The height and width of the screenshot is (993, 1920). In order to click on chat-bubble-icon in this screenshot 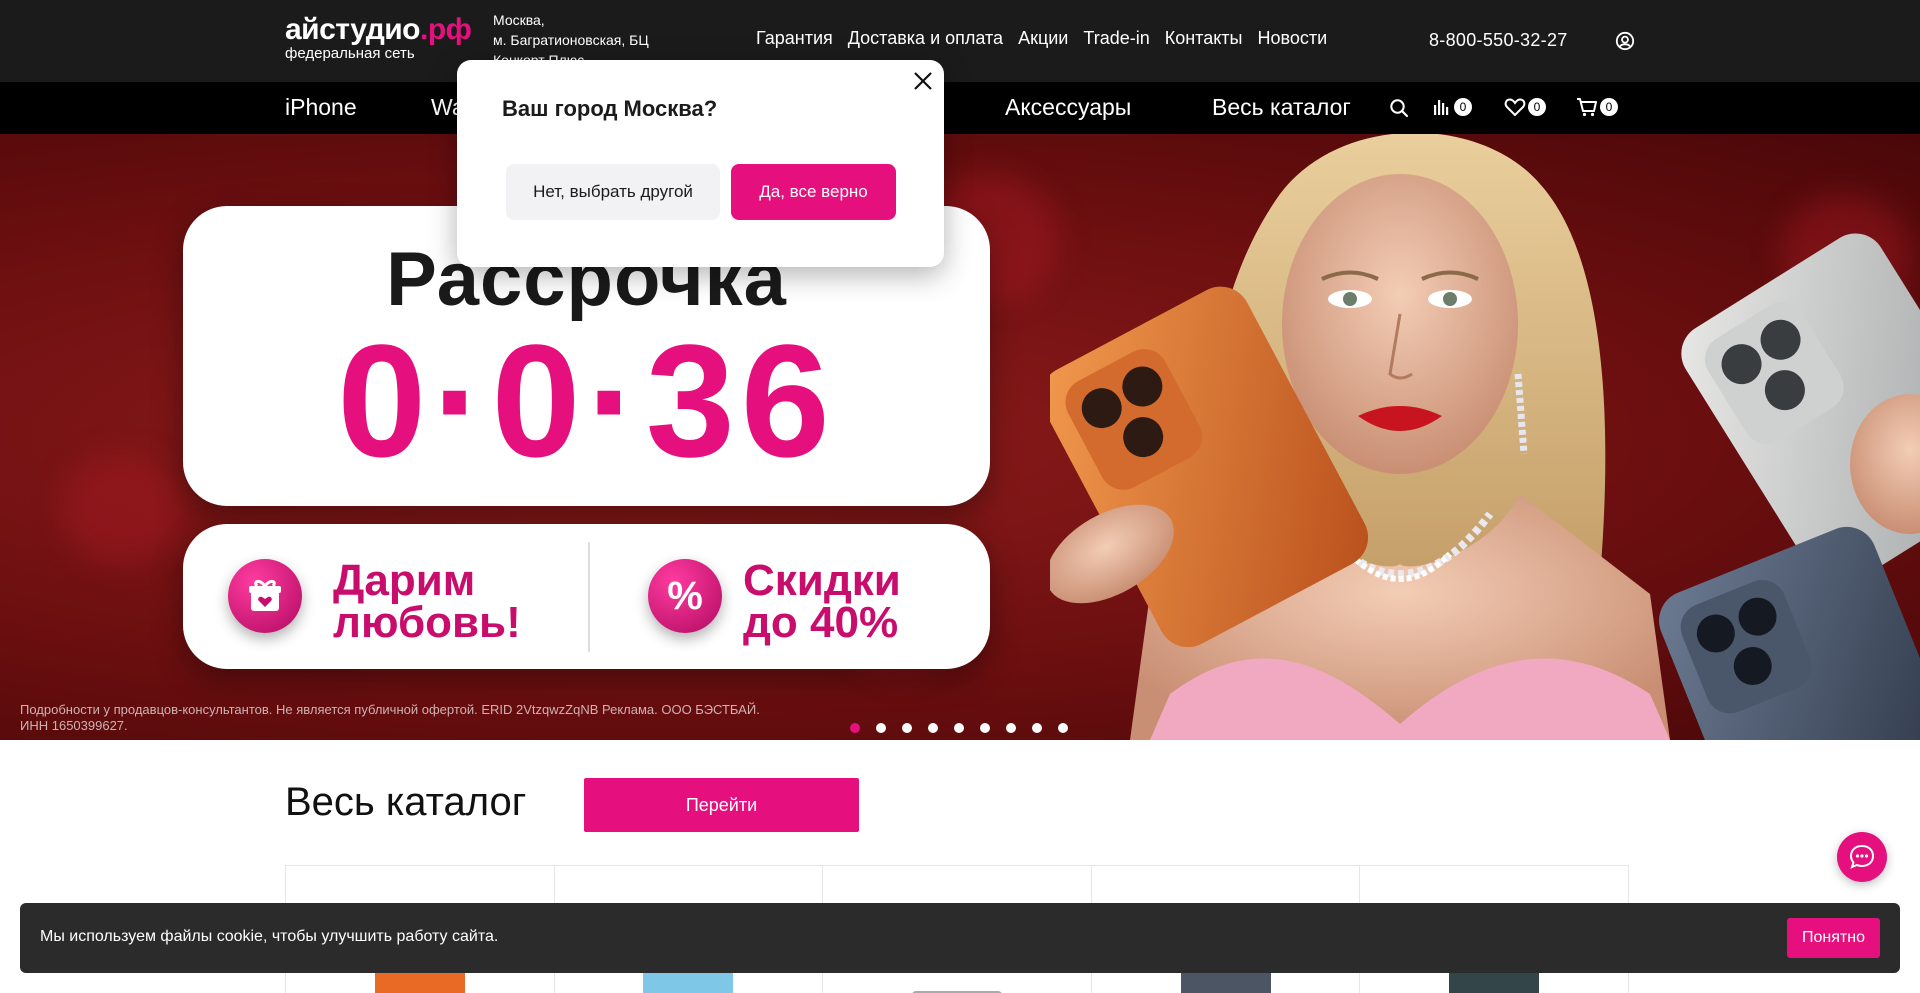, I will do `click(1862, 856)`.